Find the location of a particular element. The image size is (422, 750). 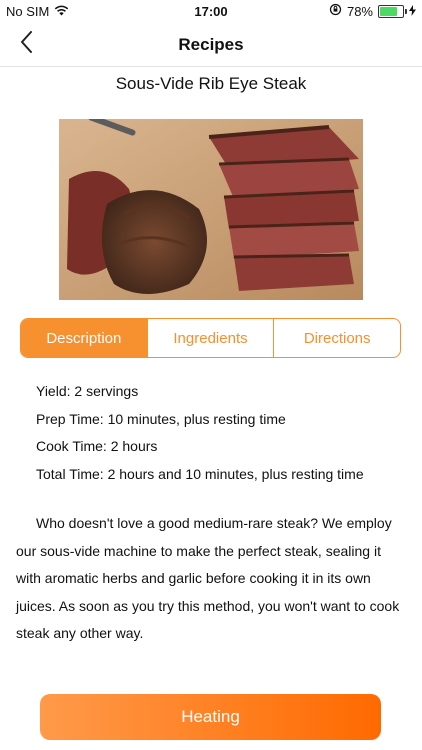

cook-time-text: Cook Time: 2 hours is located at coordinates (97, 446).